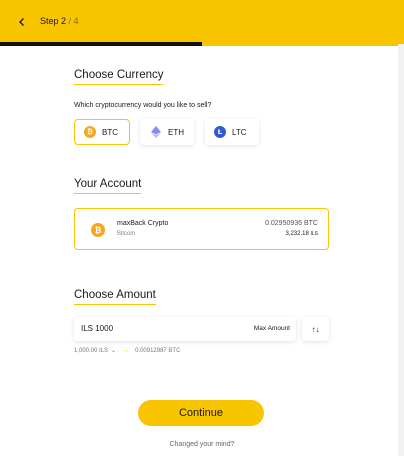 This screenshot has height=456, width=404. I want to click on amount-input: ILS 1000 Max Amount, so click(185, 329).